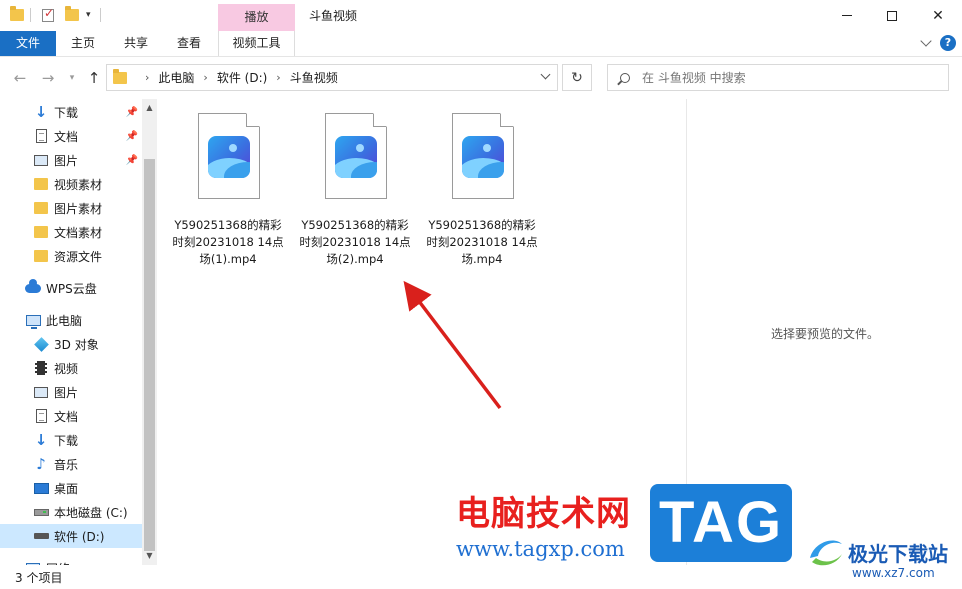  Describe the element at coordinates (228, 242) in the screenshot. I see `file-name: Y590251368的精彩时刻20231018 14点场(1).mp4` at that location.